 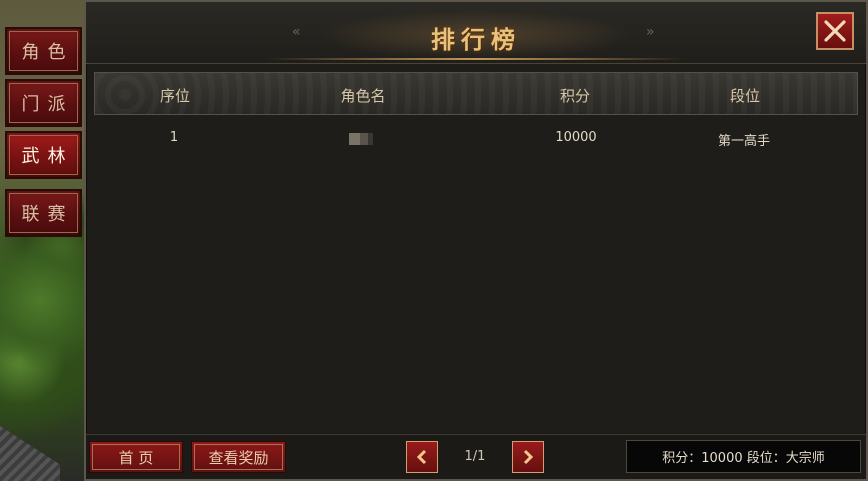 I want to click on row-rank: 1, so click(x=174, y=137).